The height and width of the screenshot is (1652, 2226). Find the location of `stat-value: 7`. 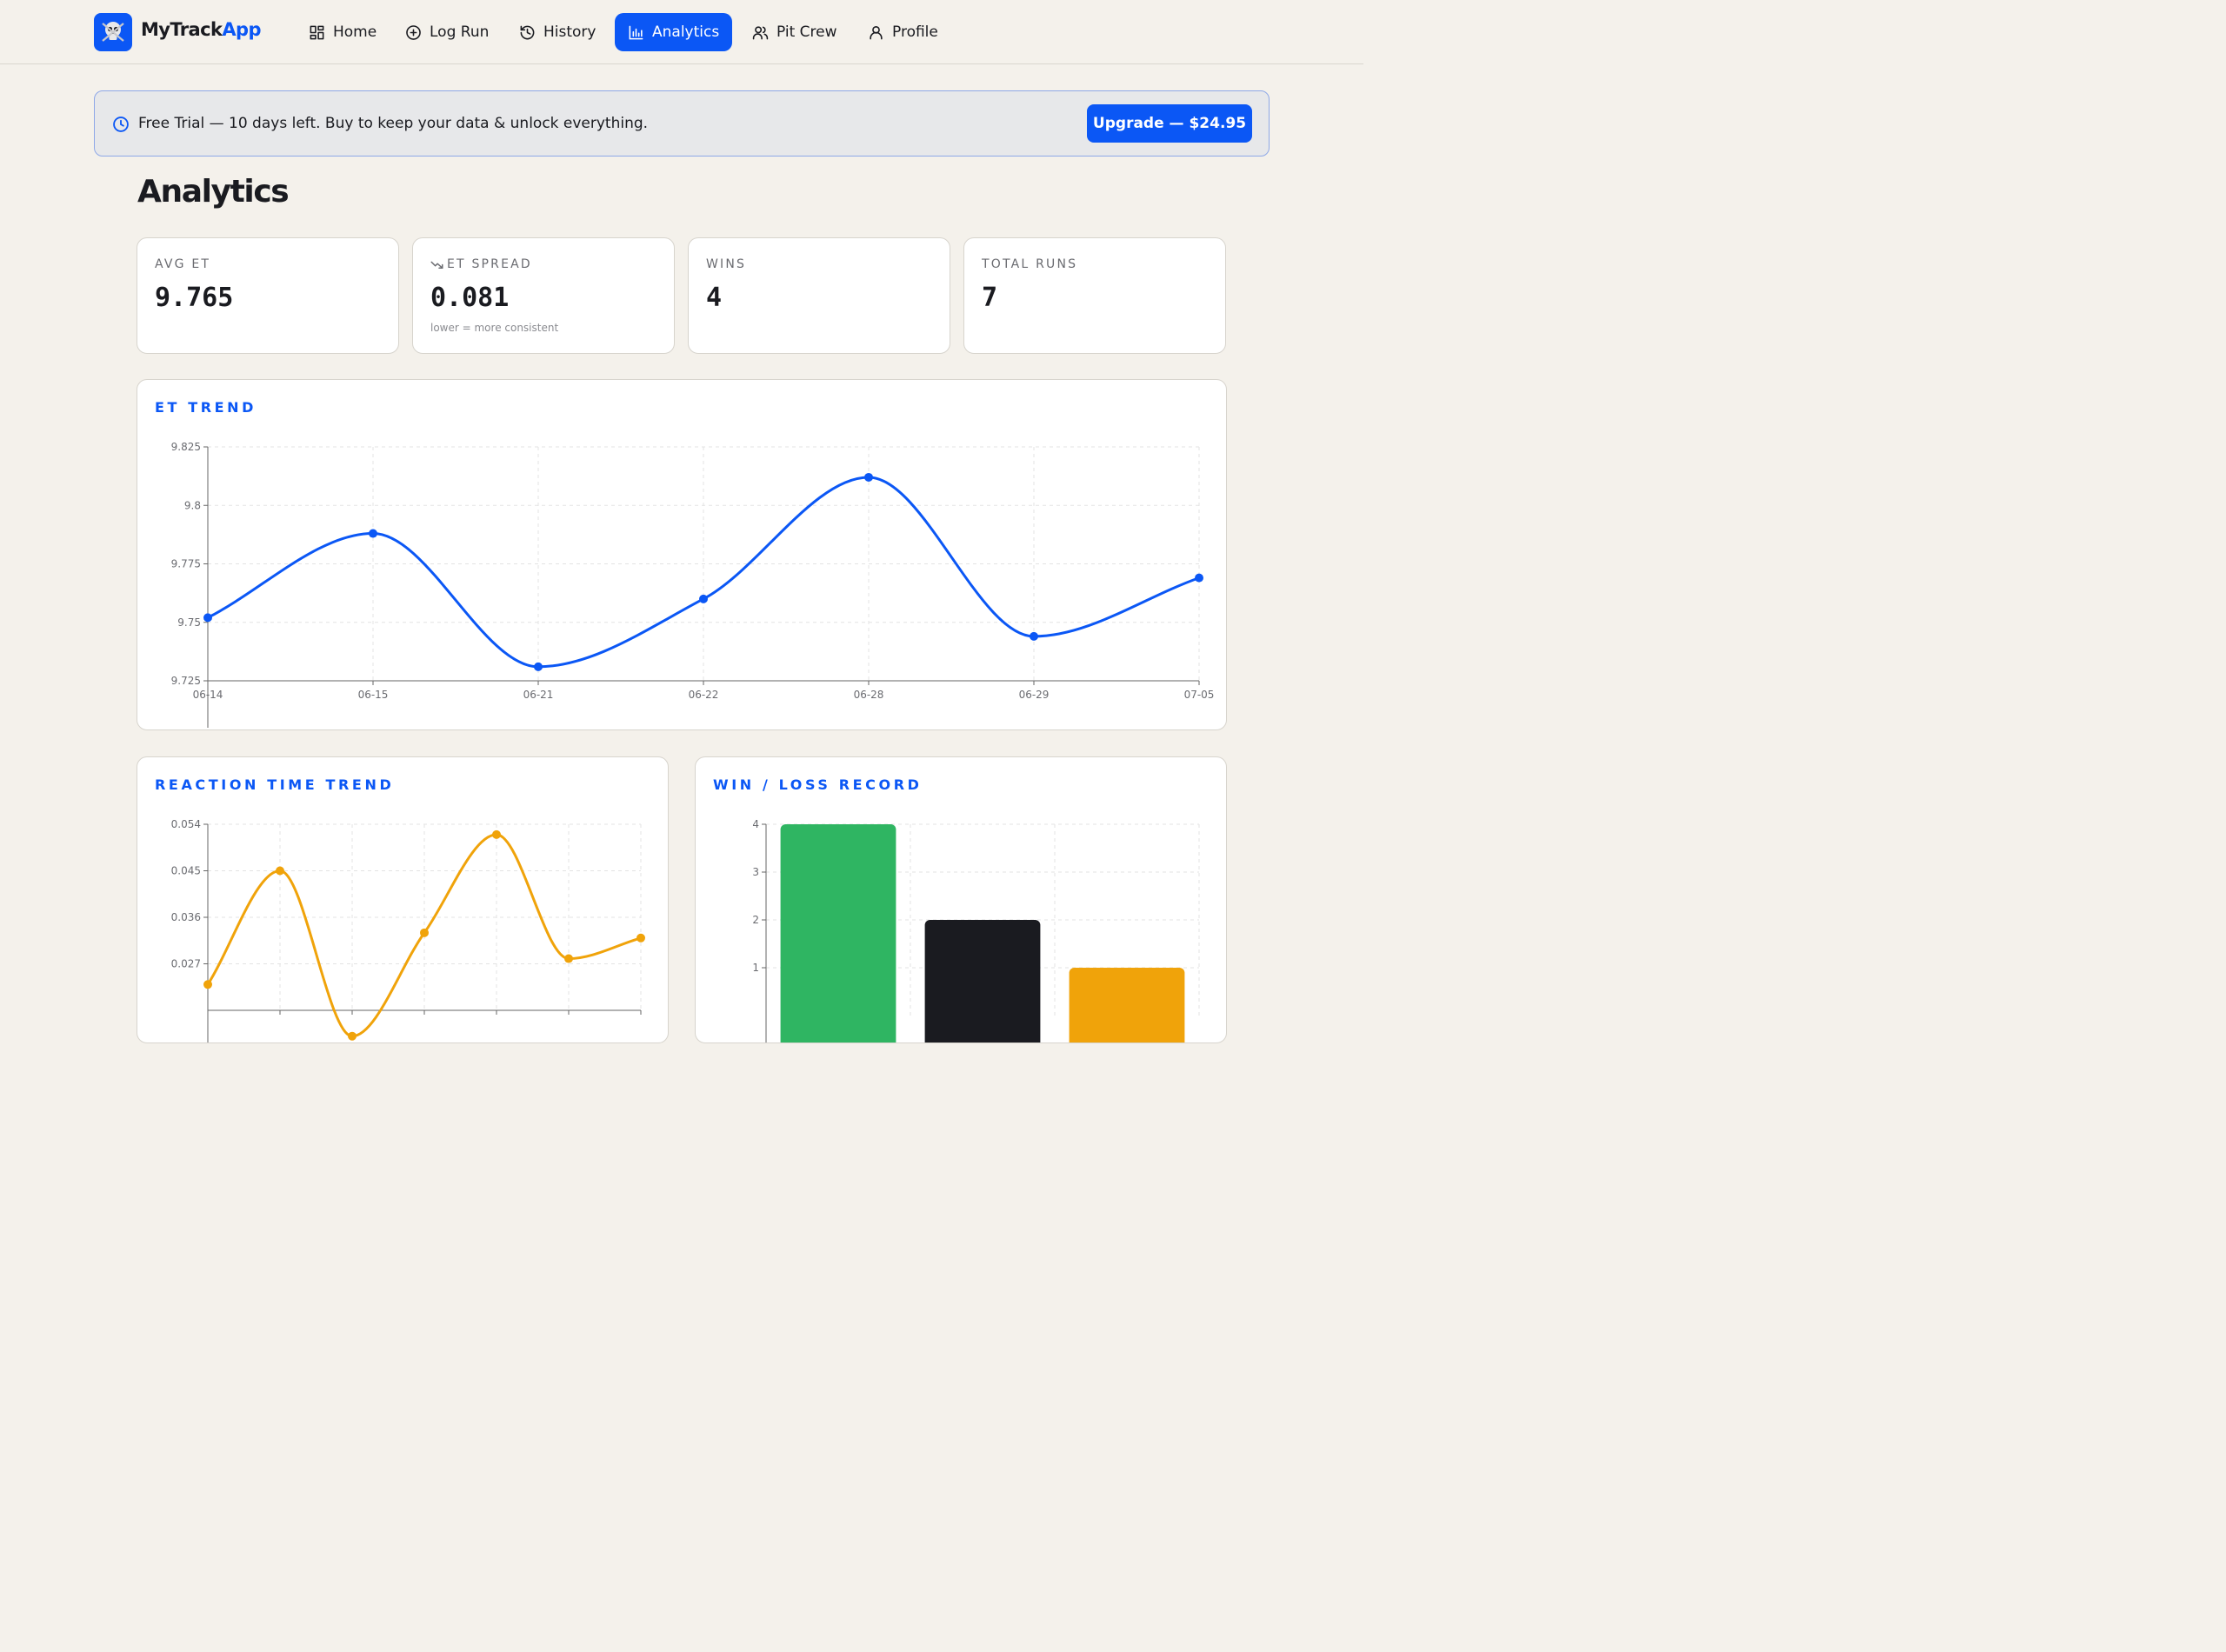

stat-value: 7 is located at coordinates (990, 298).